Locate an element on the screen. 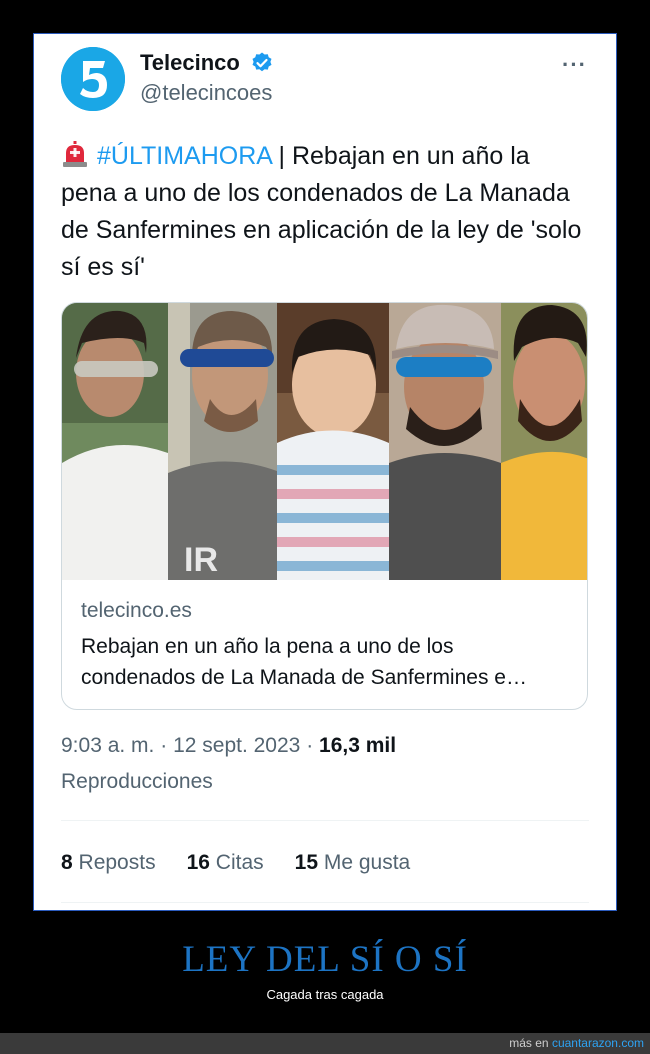 The image size is (650, 1054). more-options-icon: ··· is located at coordinates (574, 65).